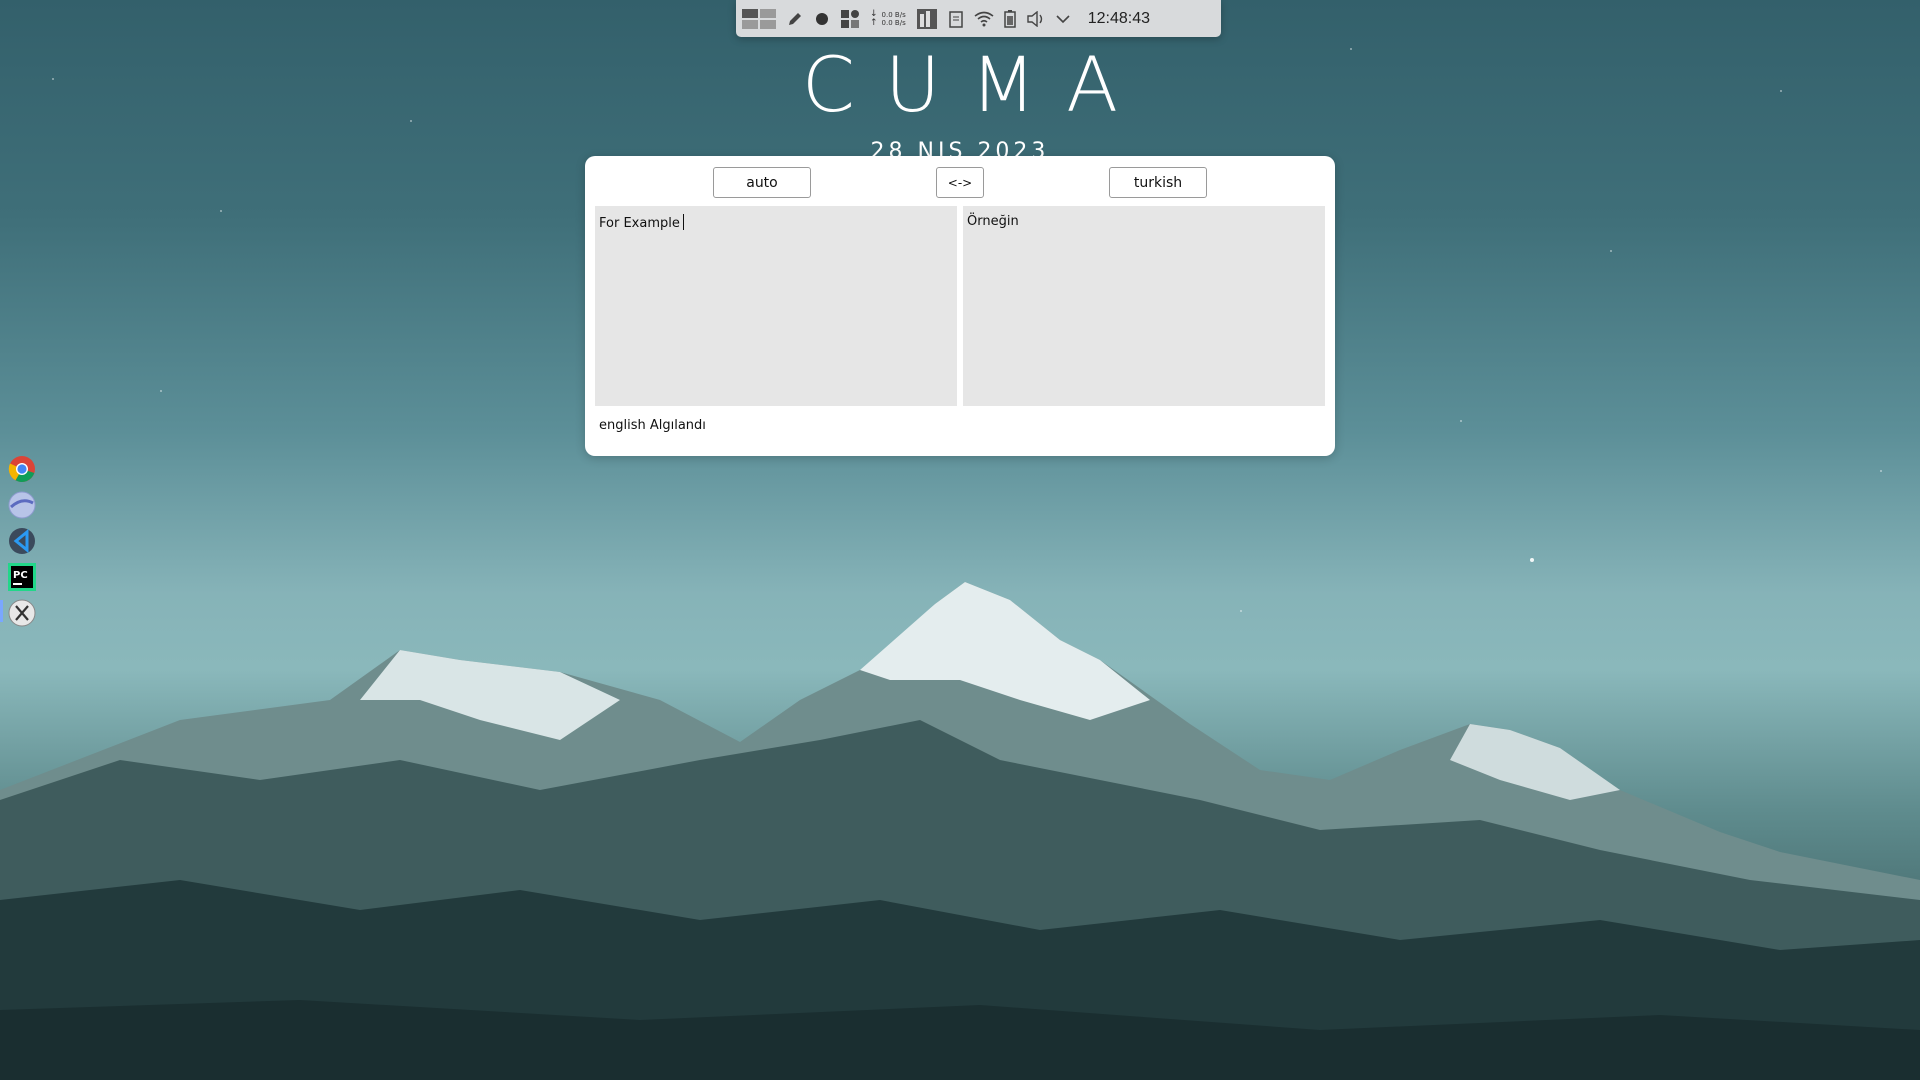 This screenshot has width=1920, height=1080. What do you see at coordinates (22, 505) in the screenshot?
I see `browser-icon` at bounding box center [22, 505].